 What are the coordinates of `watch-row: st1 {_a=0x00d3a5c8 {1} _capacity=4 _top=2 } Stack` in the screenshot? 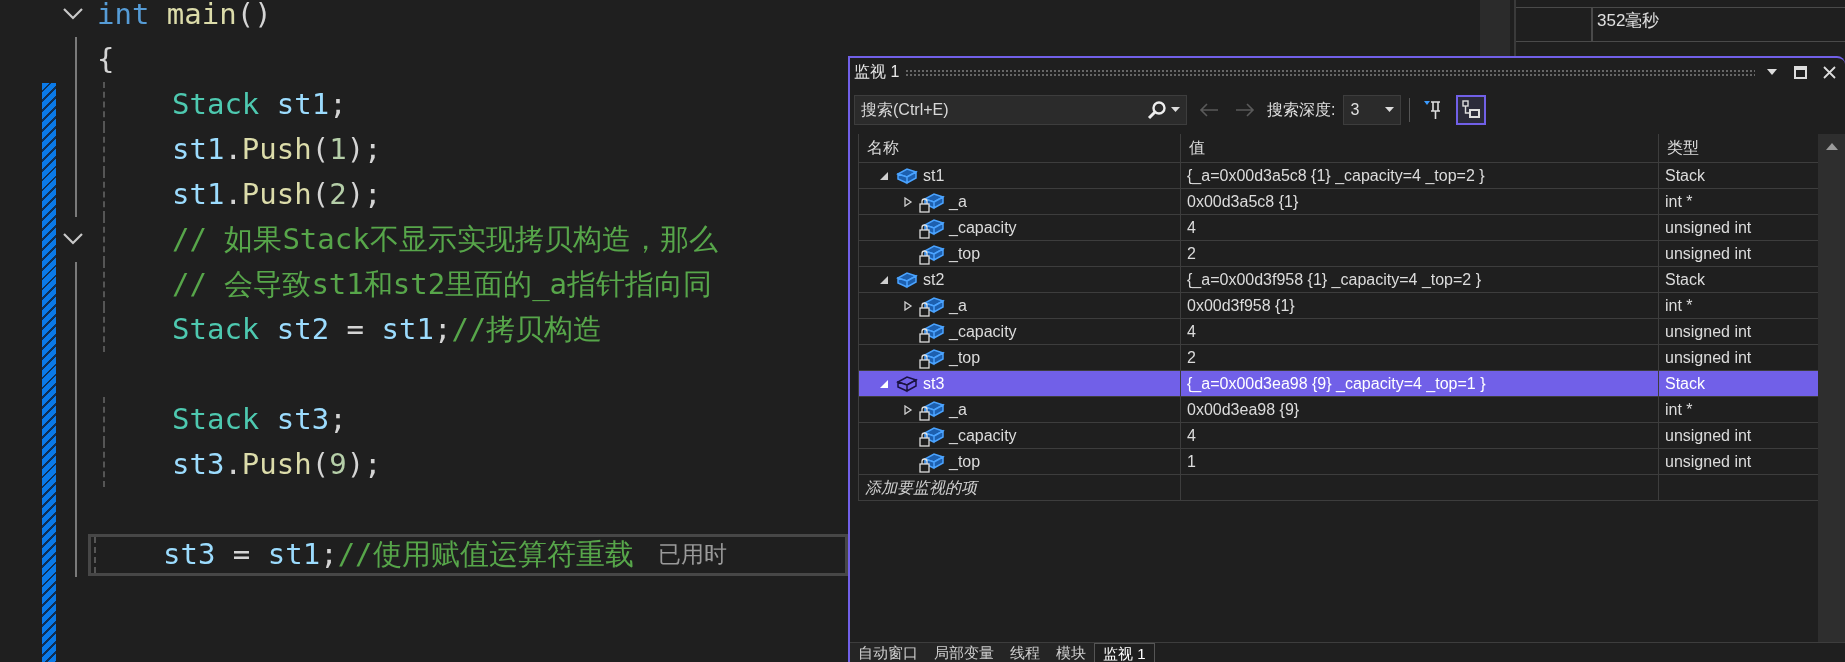 It's located at (1338, 176).